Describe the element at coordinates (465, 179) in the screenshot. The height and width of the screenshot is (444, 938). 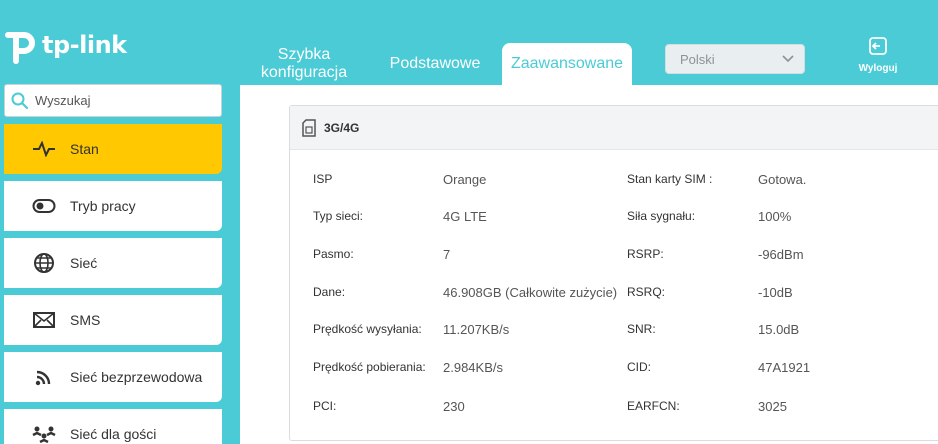
I see `isp-value: Orange` at that location.